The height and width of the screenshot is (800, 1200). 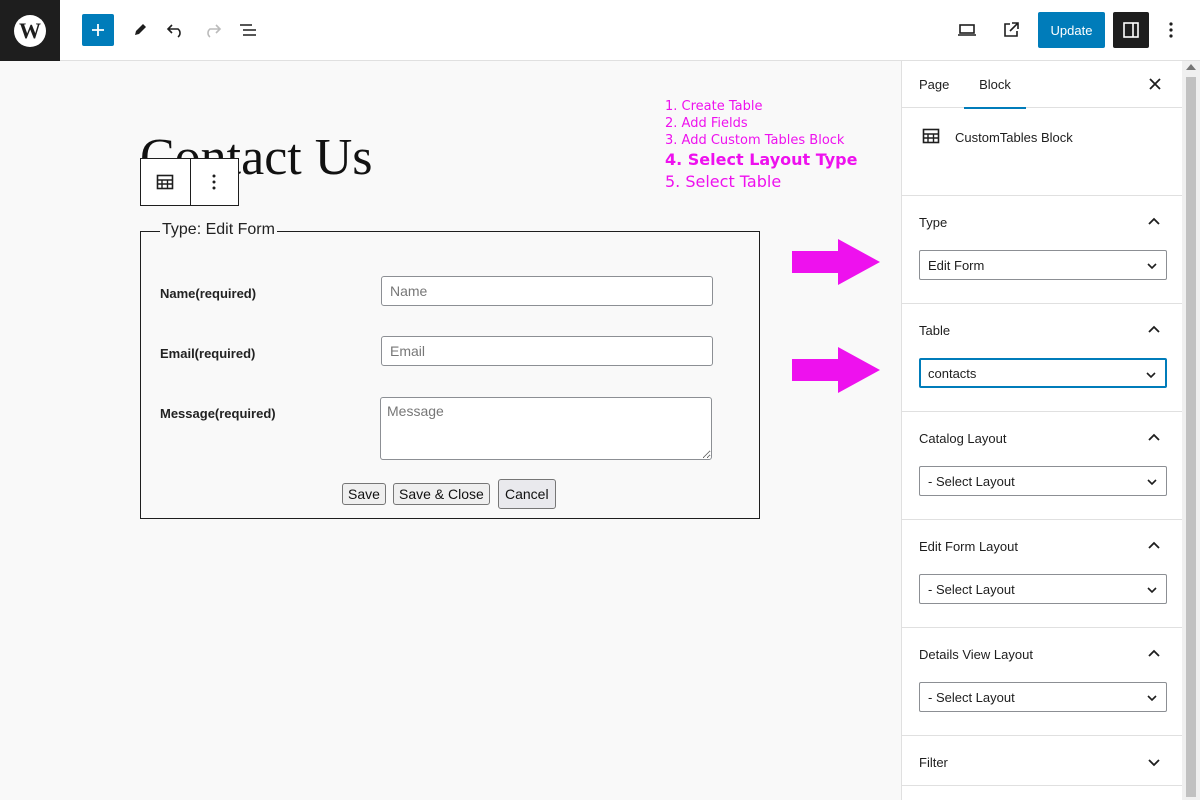 I want to click on pencil-icon, so click(x=140, y=29).